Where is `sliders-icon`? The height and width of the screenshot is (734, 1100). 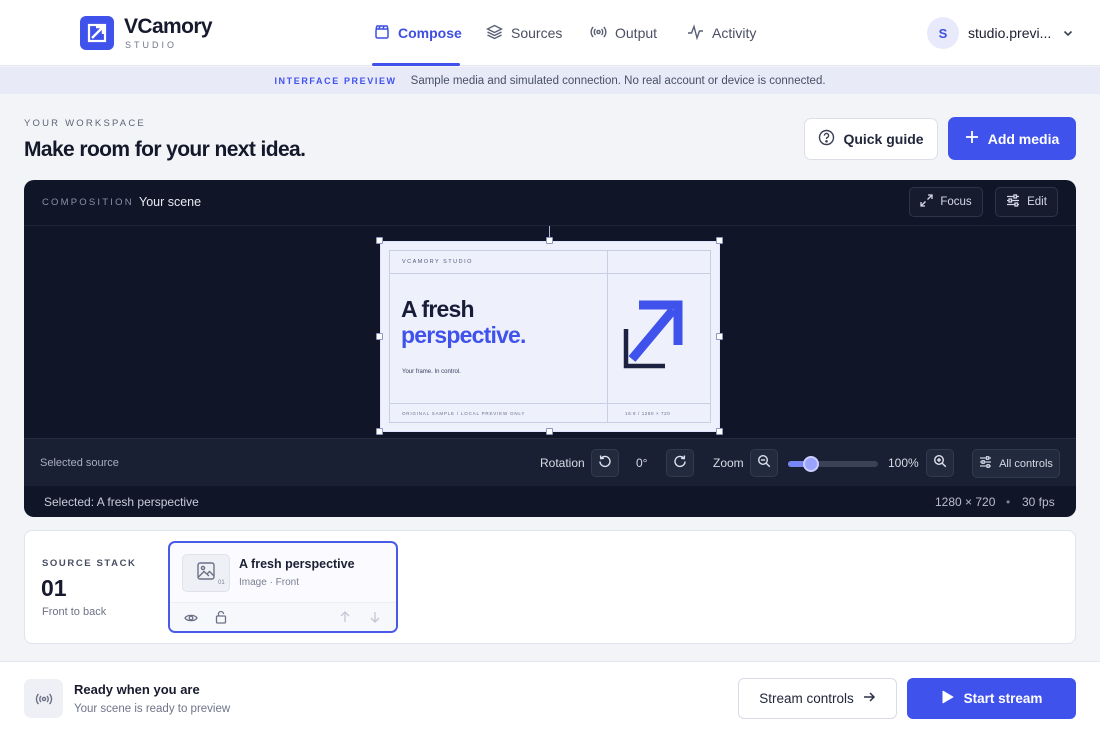
sliders-icon is located at coordinates (1013, 202).